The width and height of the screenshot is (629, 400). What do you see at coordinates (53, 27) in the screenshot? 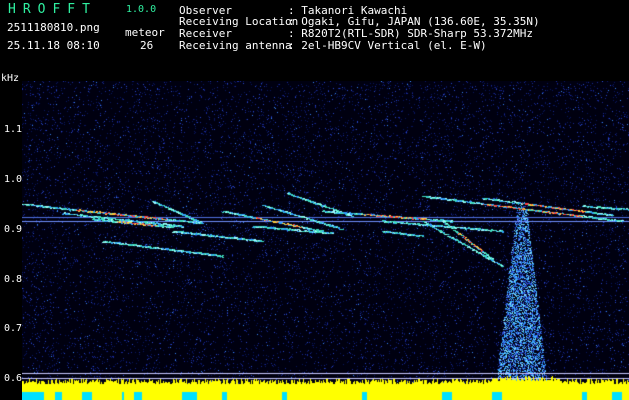
I see `file-name: 2511180810.png` at bounding box center [53, 27].